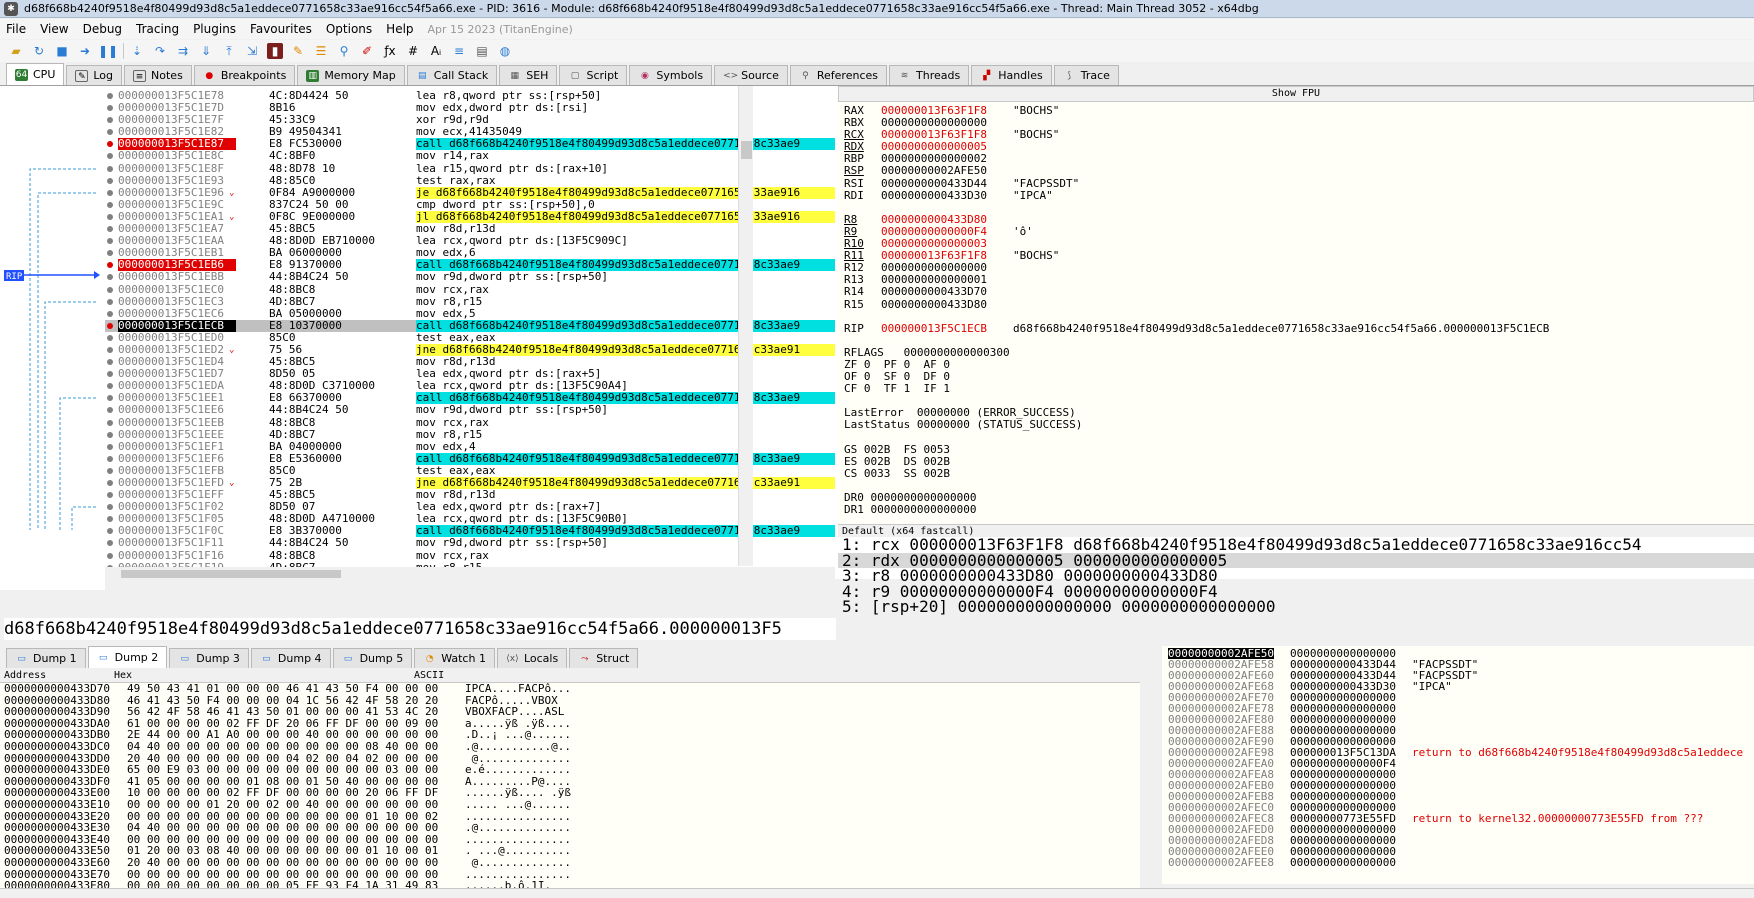 This screenshot has width=1754, height=898. I want to click on command-bar, so click(877, 893).